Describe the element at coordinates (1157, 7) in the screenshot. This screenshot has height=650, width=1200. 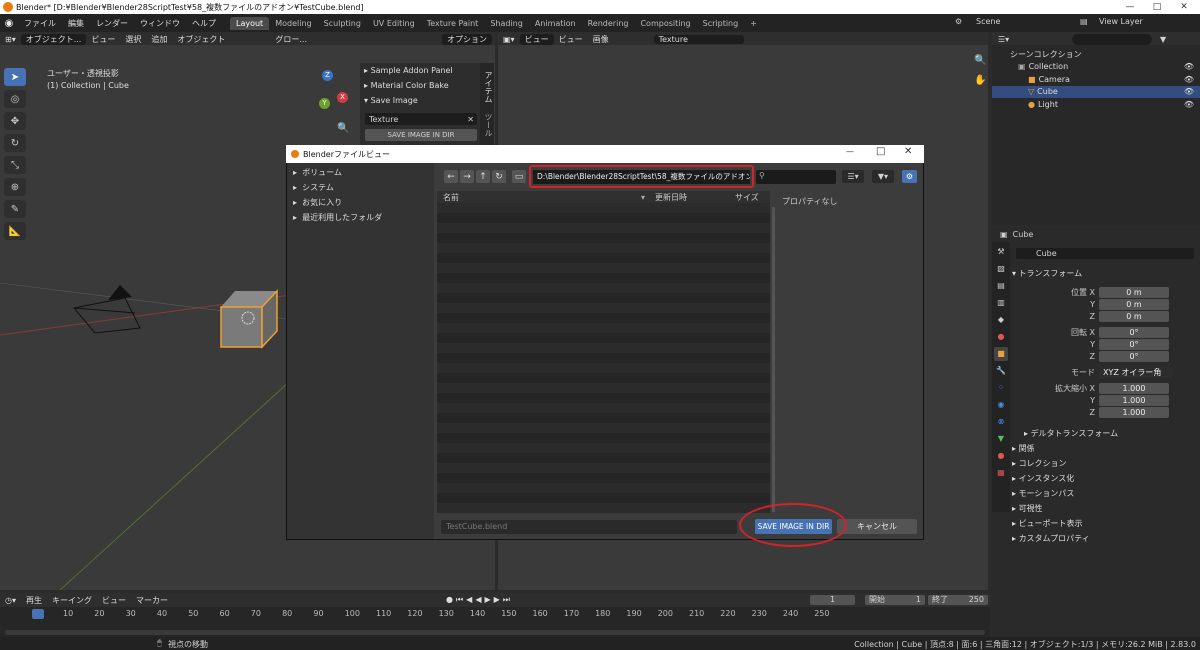
I see `maximize-button: □` at that location.